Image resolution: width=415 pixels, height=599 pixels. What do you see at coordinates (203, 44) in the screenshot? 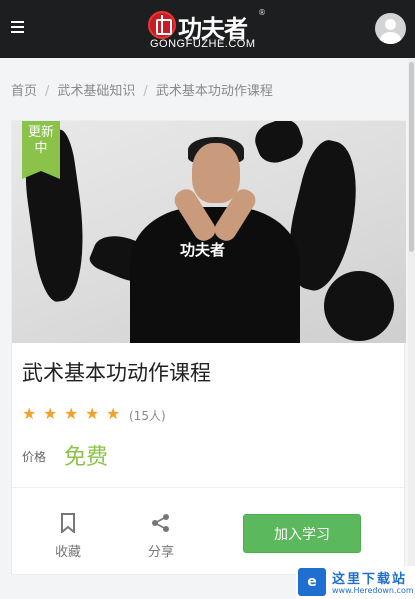
I see `logo-domain: GONGFUZHE.COM` at bounding box center [203, 44].